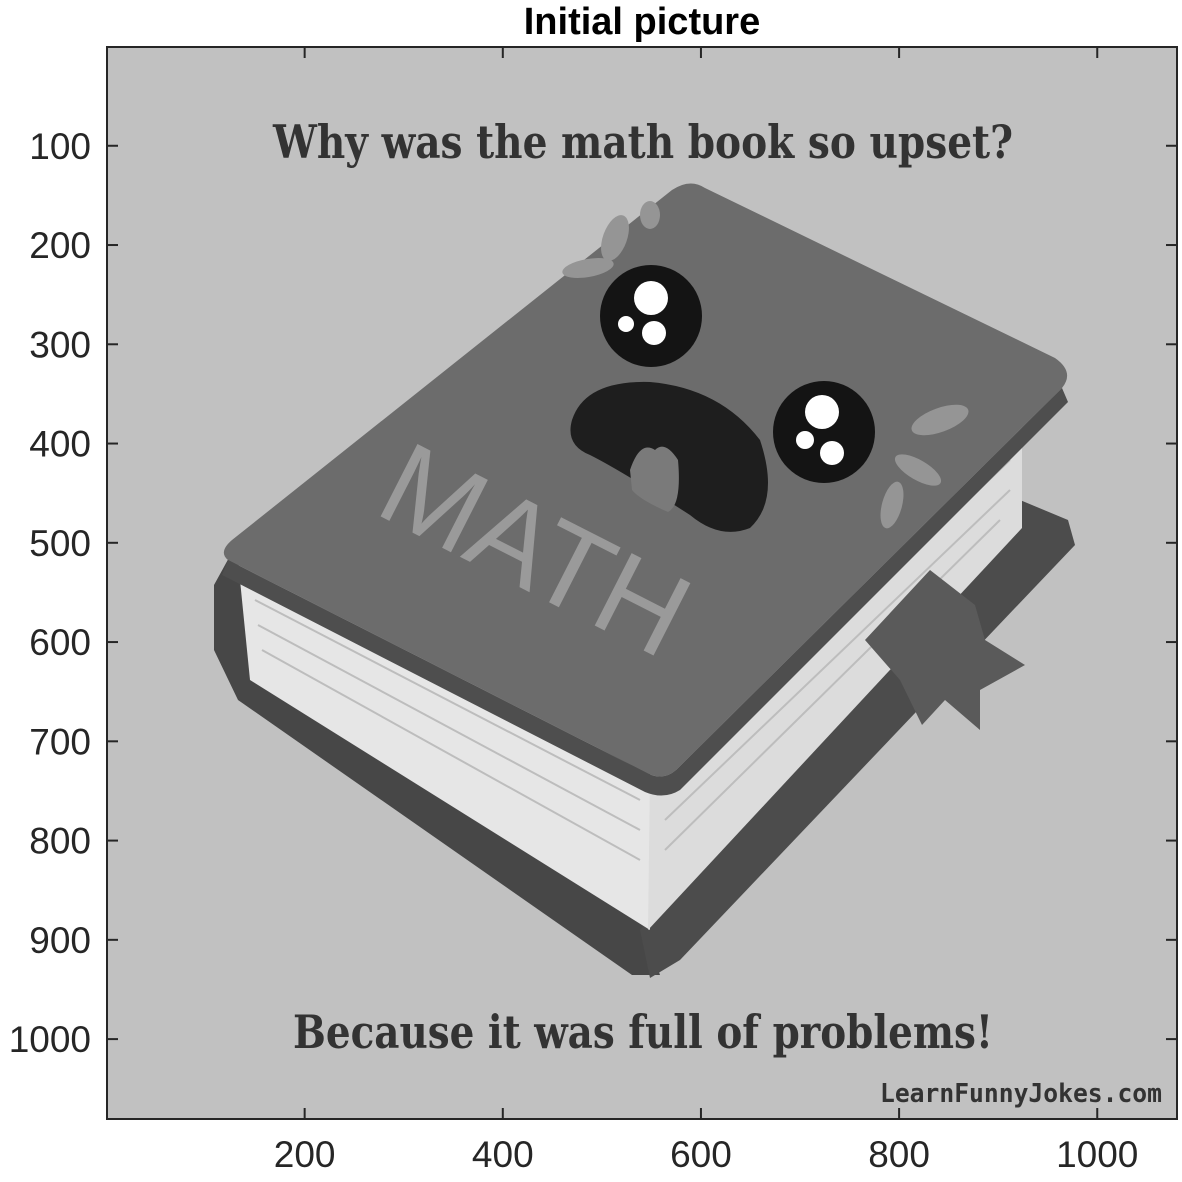 The image size is (1182, 1182). Describe the element at coordinates (60, 245) in the screenshot. I see `y-tick-label: 200` at that location.